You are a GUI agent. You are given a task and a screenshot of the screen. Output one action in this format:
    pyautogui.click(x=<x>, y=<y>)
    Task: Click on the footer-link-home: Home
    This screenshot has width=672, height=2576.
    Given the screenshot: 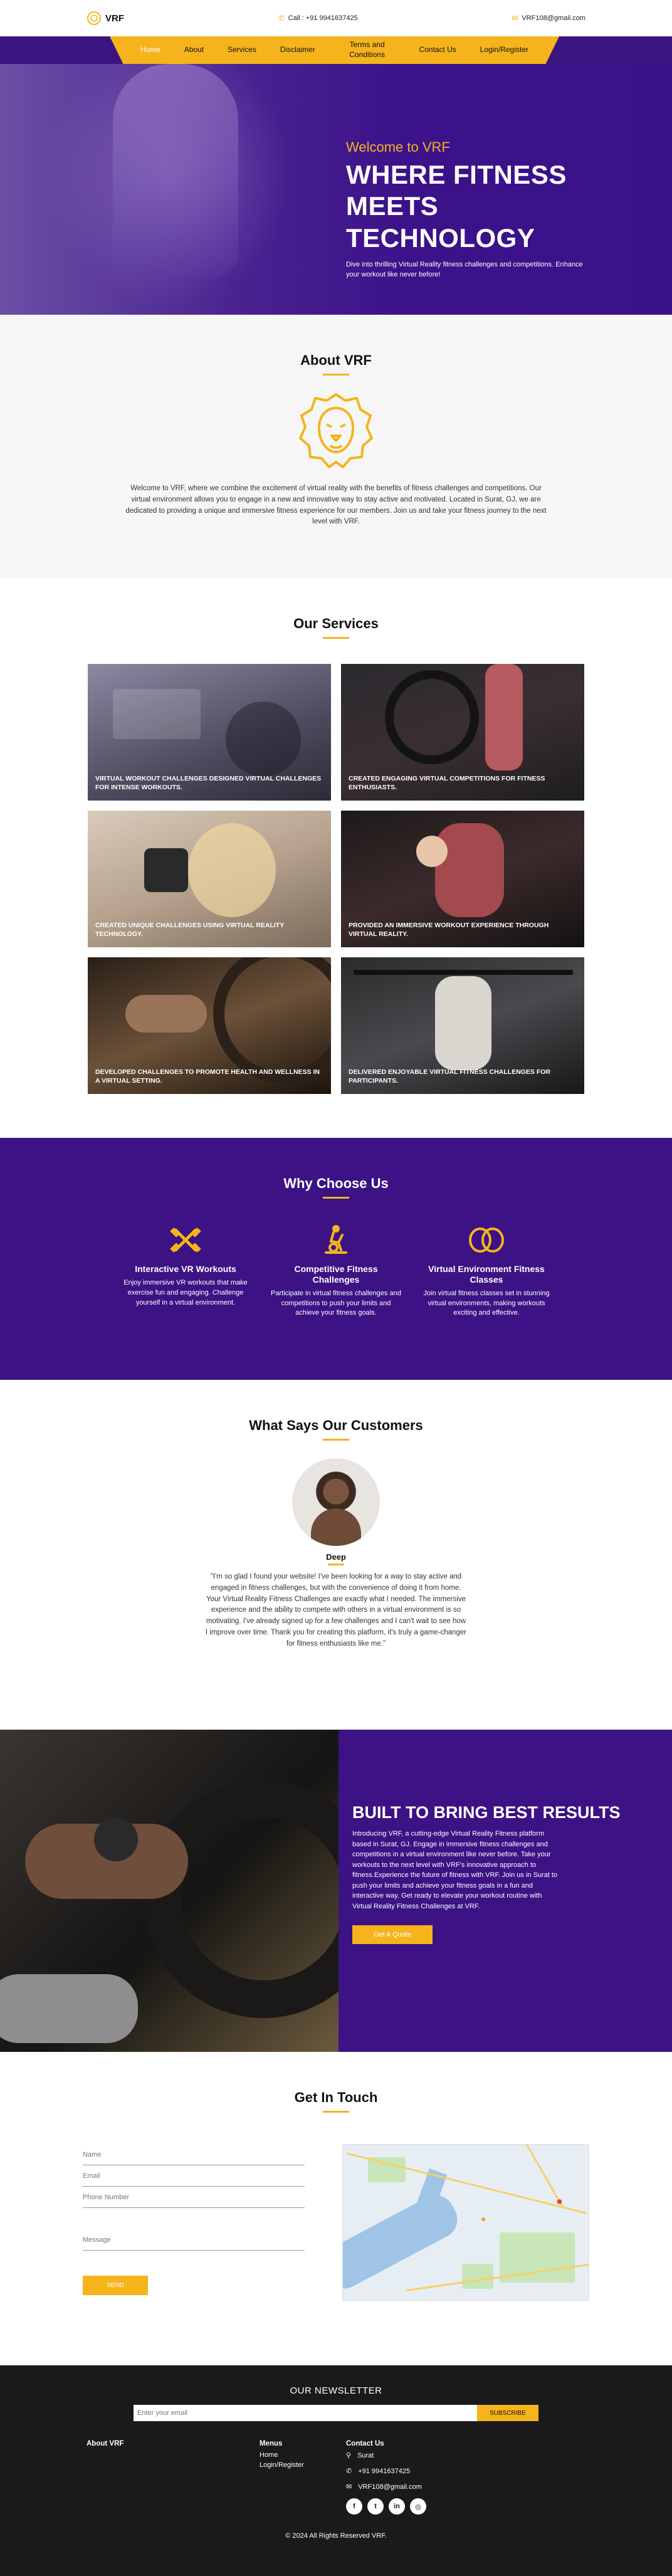 What is the action you would take?
    pyautogui.click(x=303, y=2455)
    